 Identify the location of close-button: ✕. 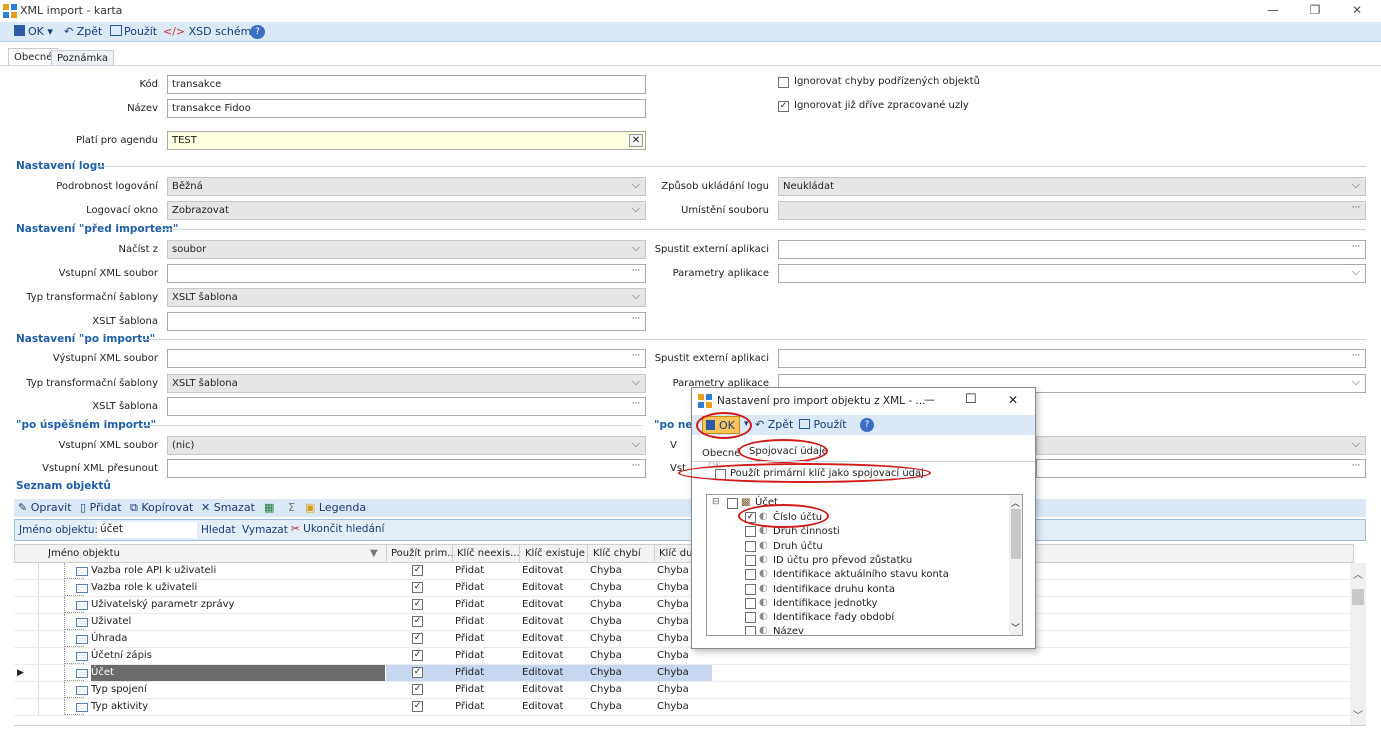
(1357, 10).